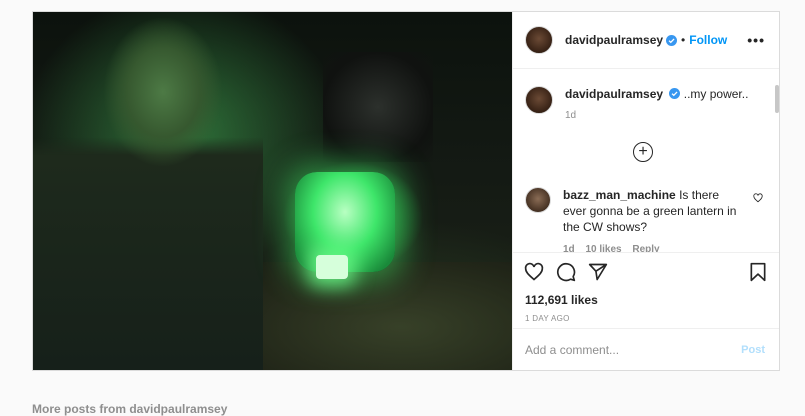 The height and width of the screenshot is (416, 805). I want to click on author-avatar, so click(539, 40).